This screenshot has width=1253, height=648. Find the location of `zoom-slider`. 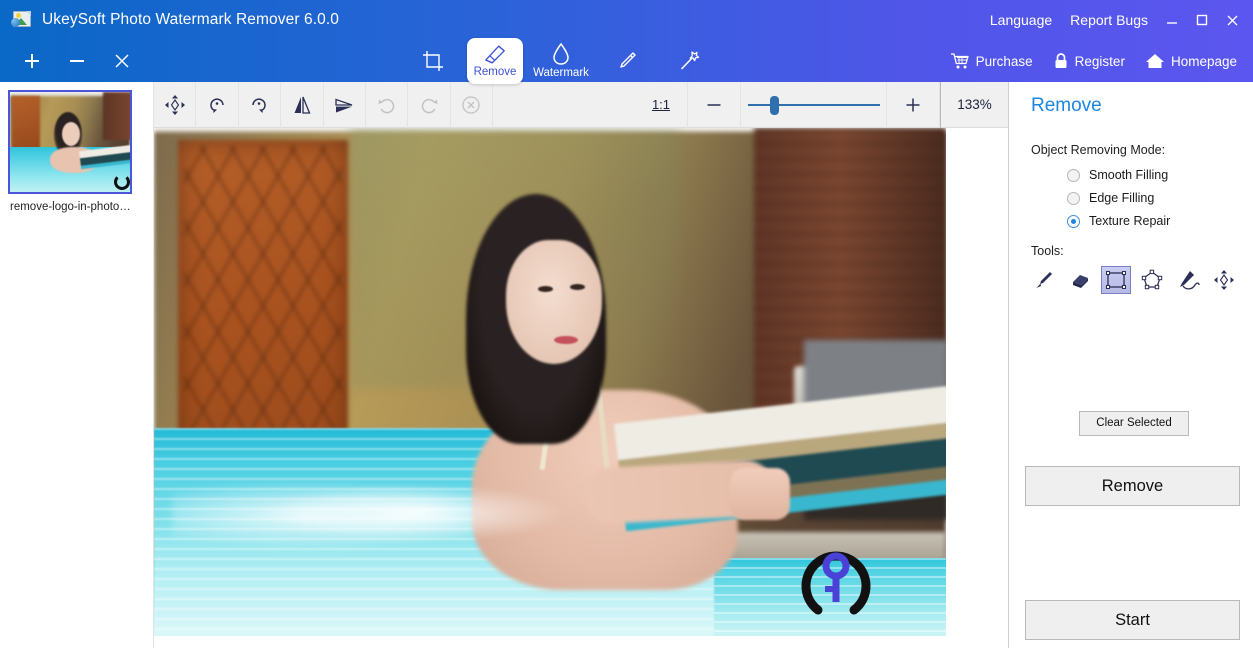

zoom-slider is located at coordinates (814, 104).